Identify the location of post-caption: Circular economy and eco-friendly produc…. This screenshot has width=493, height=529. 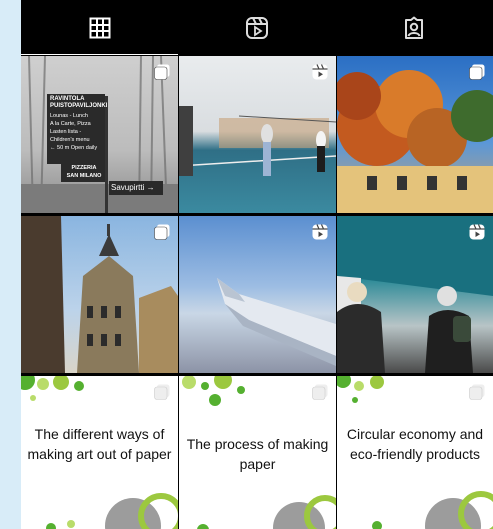
(415, 444).